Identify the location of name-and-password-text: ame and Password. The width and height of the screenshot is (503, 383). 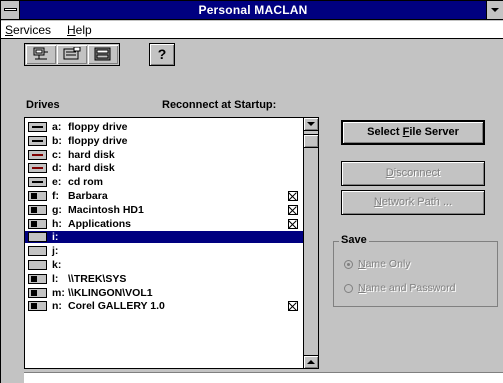
(410, 288).